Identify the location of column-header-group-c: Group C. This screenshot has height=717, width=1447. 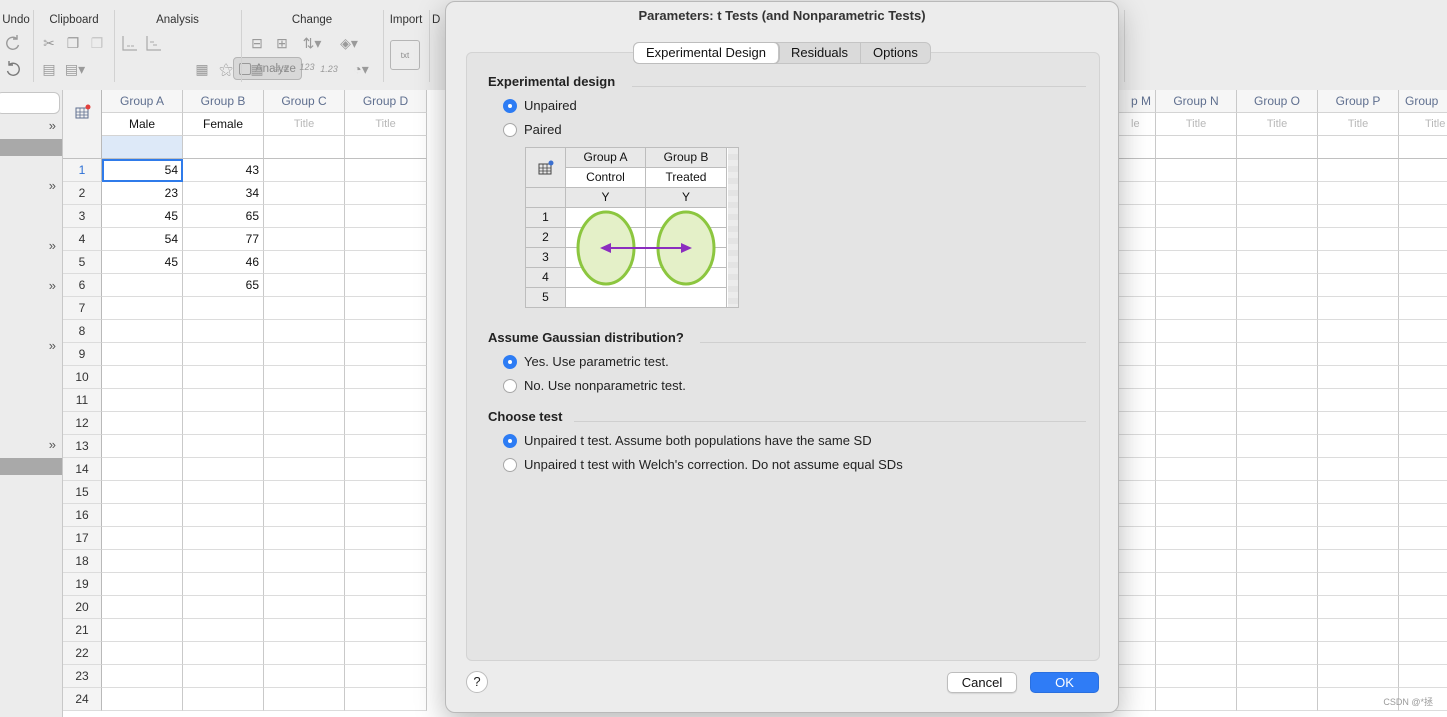
(304, 101).